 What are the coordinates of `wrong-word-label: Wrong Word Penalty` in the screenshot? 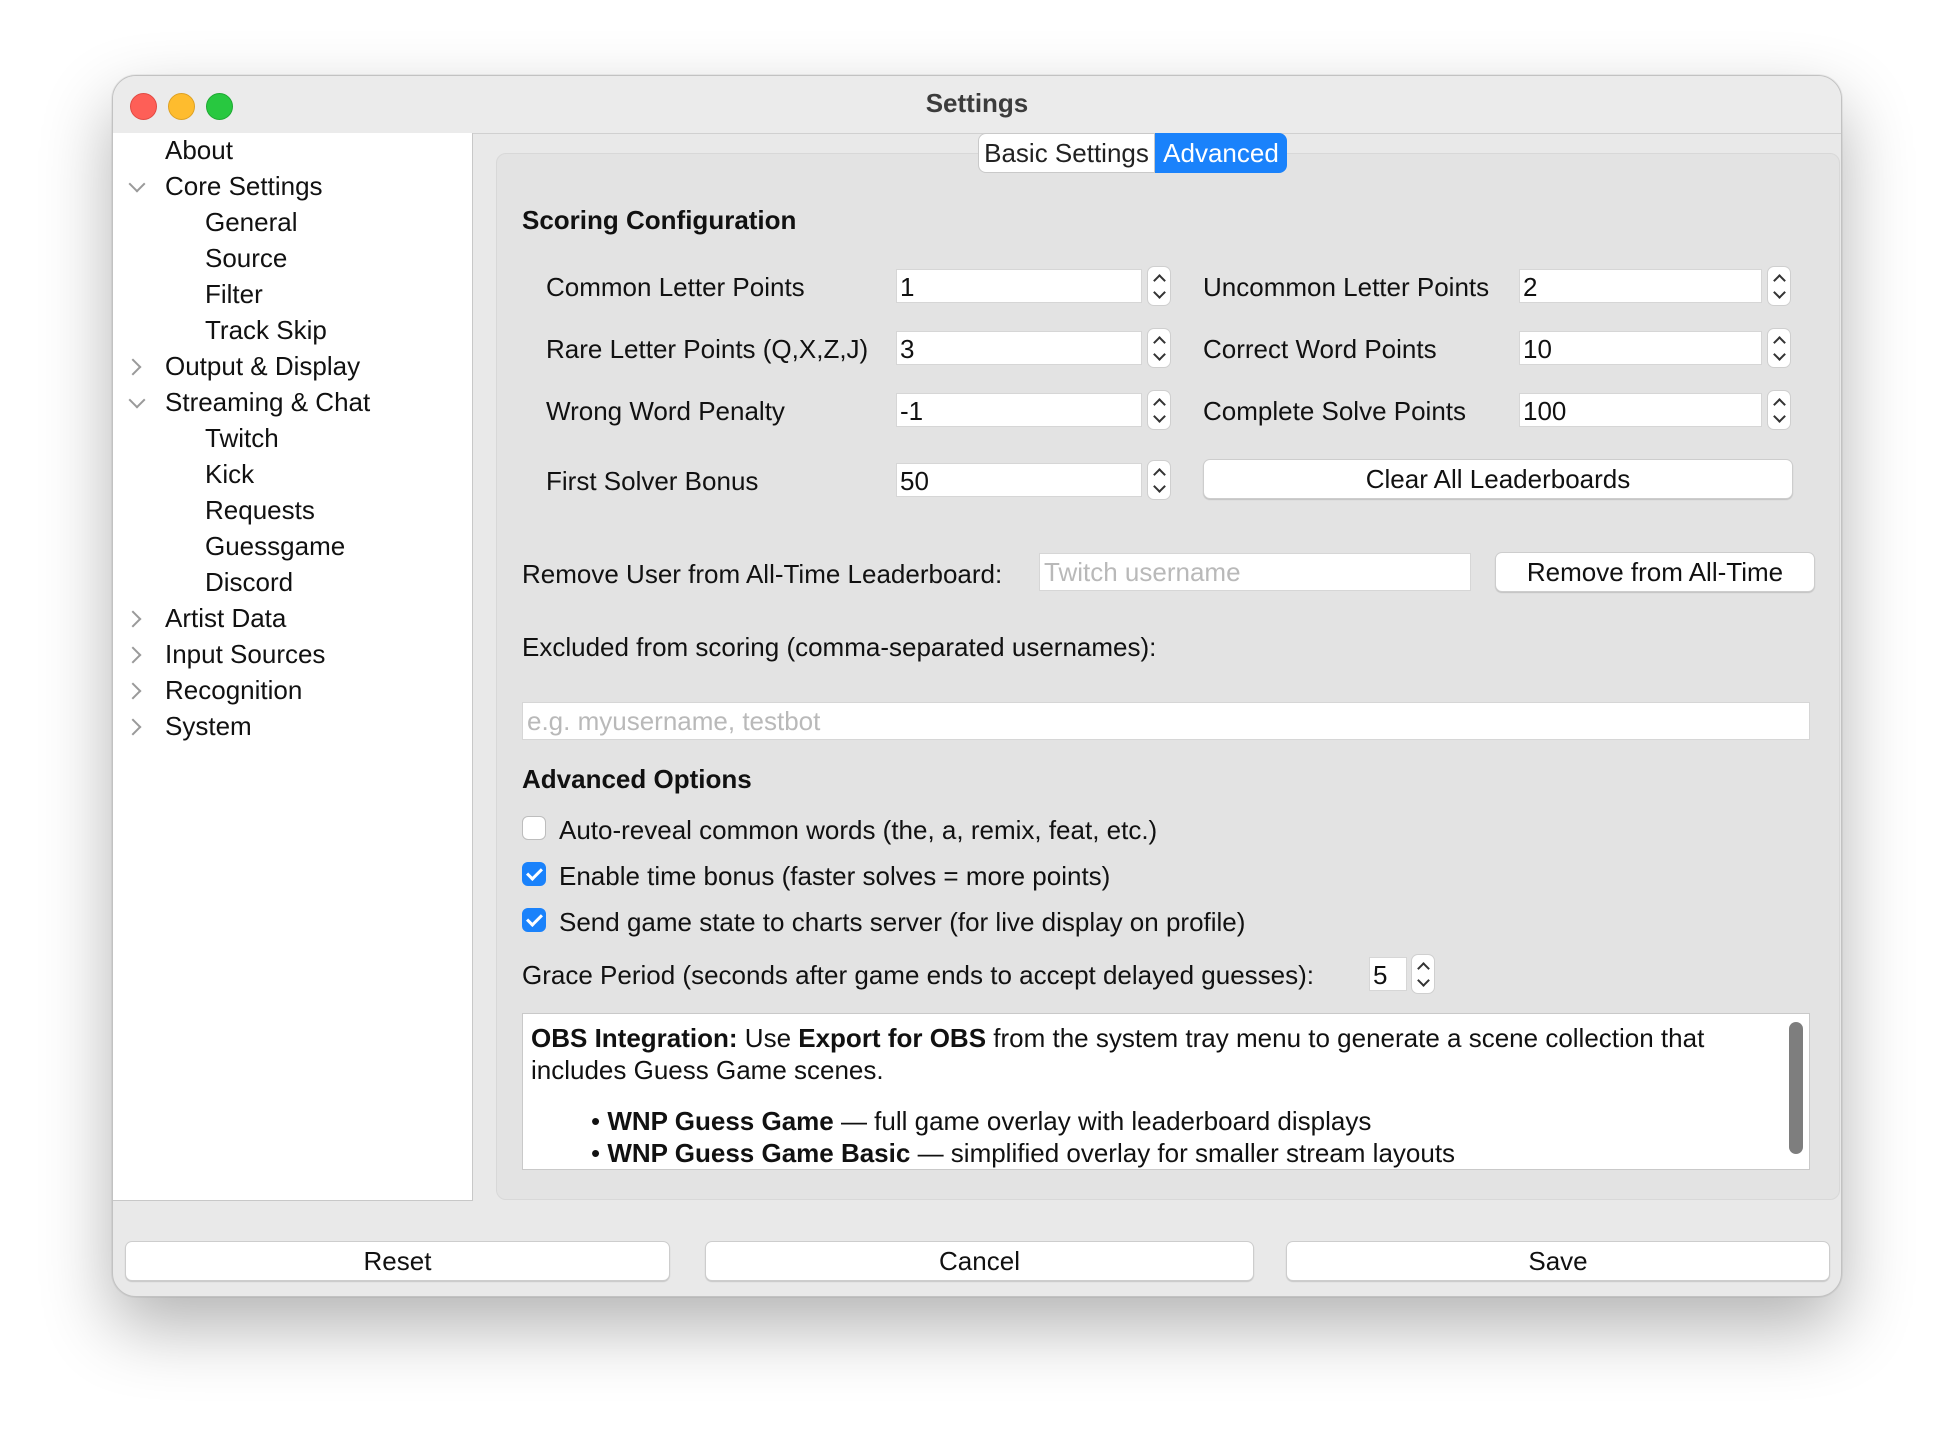 It's located at (665, 411).